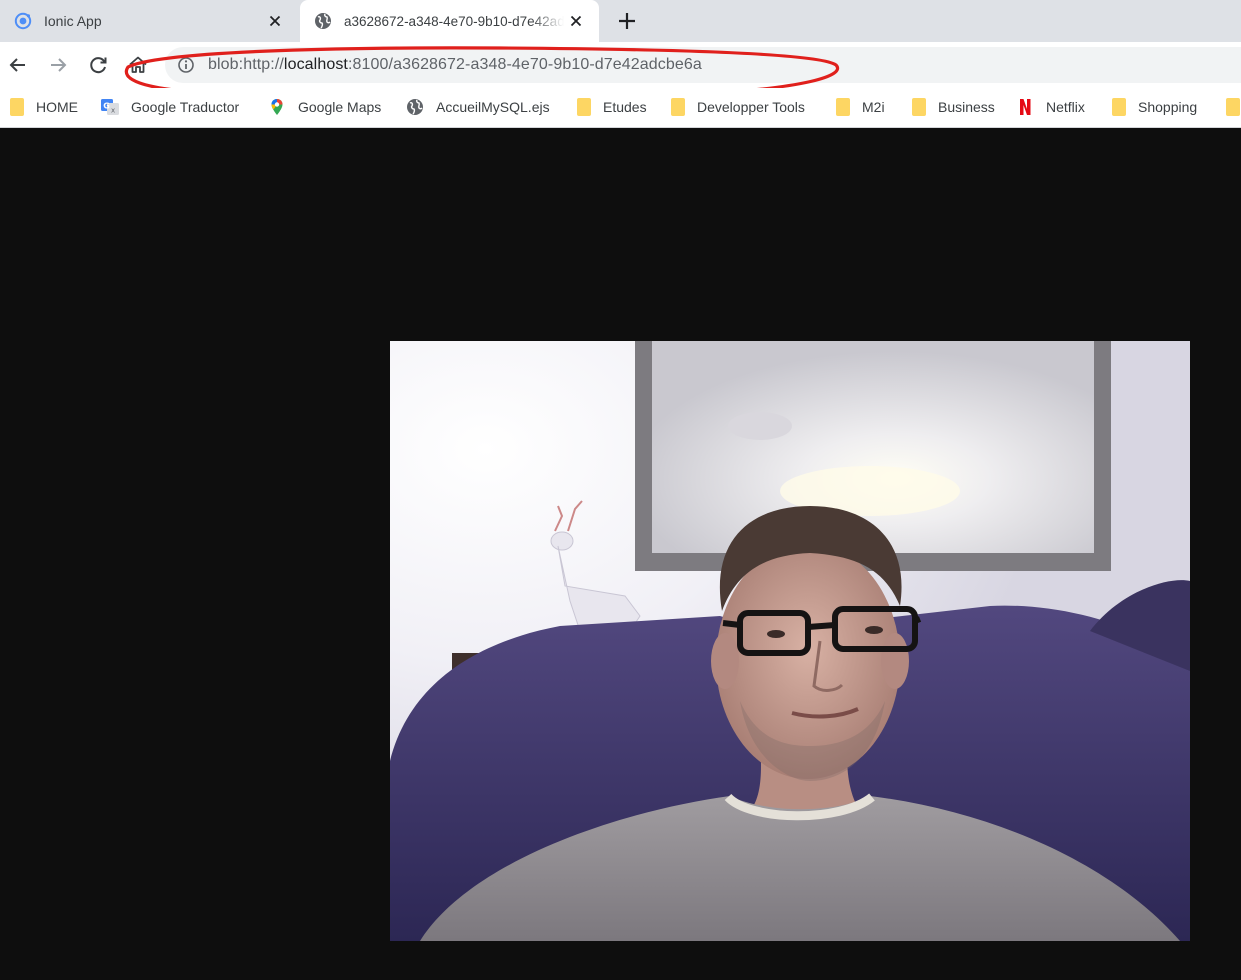 This screenshot has width=1241, height=980. I want to click on bookmark-label: Etudes, so click(625, 107).